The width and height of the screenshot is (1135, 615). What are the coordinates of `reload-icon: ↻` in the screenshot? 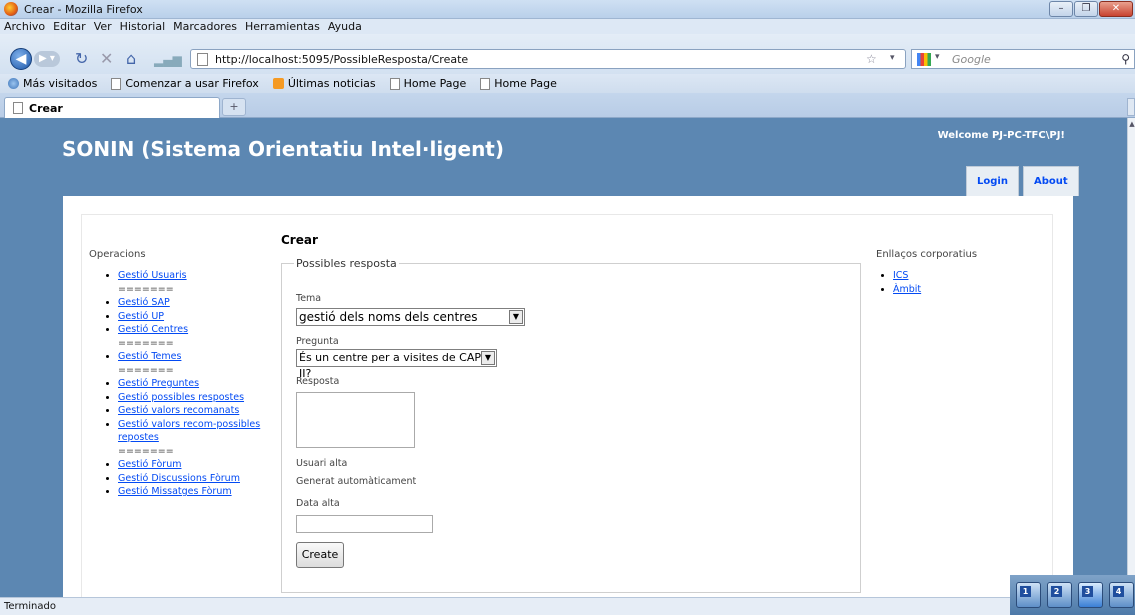 It's located at (81, 58).